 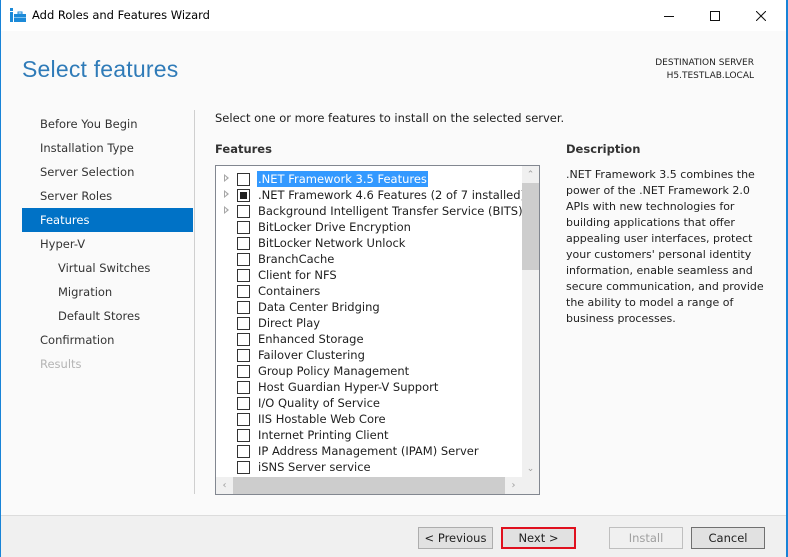 What do you see at coordinates (311, 339) in the screenshot?
I see `feature-label: Enhanced Storage` at bounding box center [311, 339].